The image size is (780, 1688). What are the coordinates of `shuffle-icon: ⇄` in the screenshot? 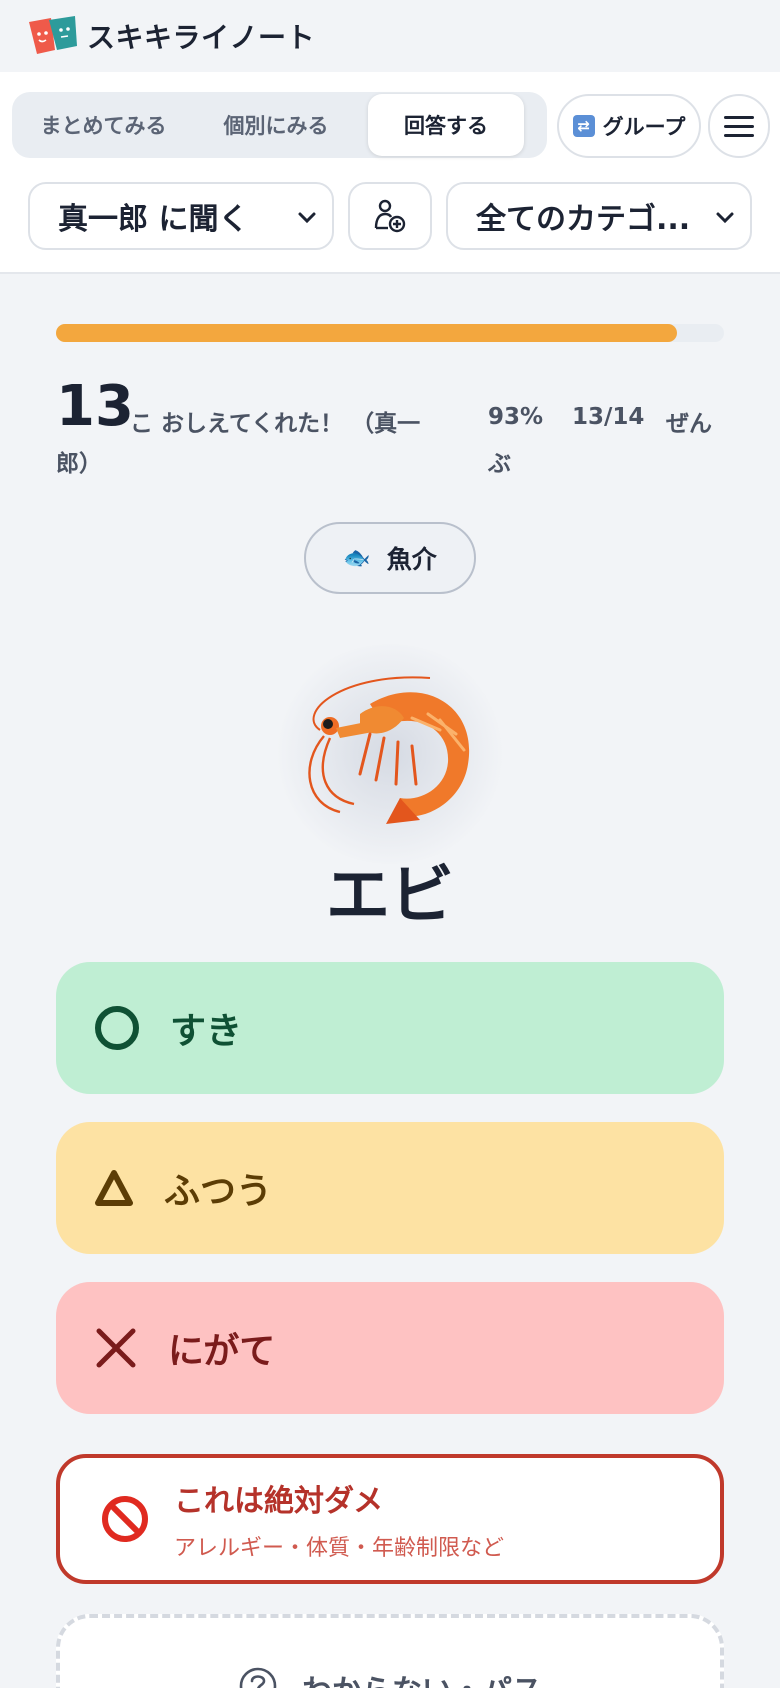 It's located at (583, 126).